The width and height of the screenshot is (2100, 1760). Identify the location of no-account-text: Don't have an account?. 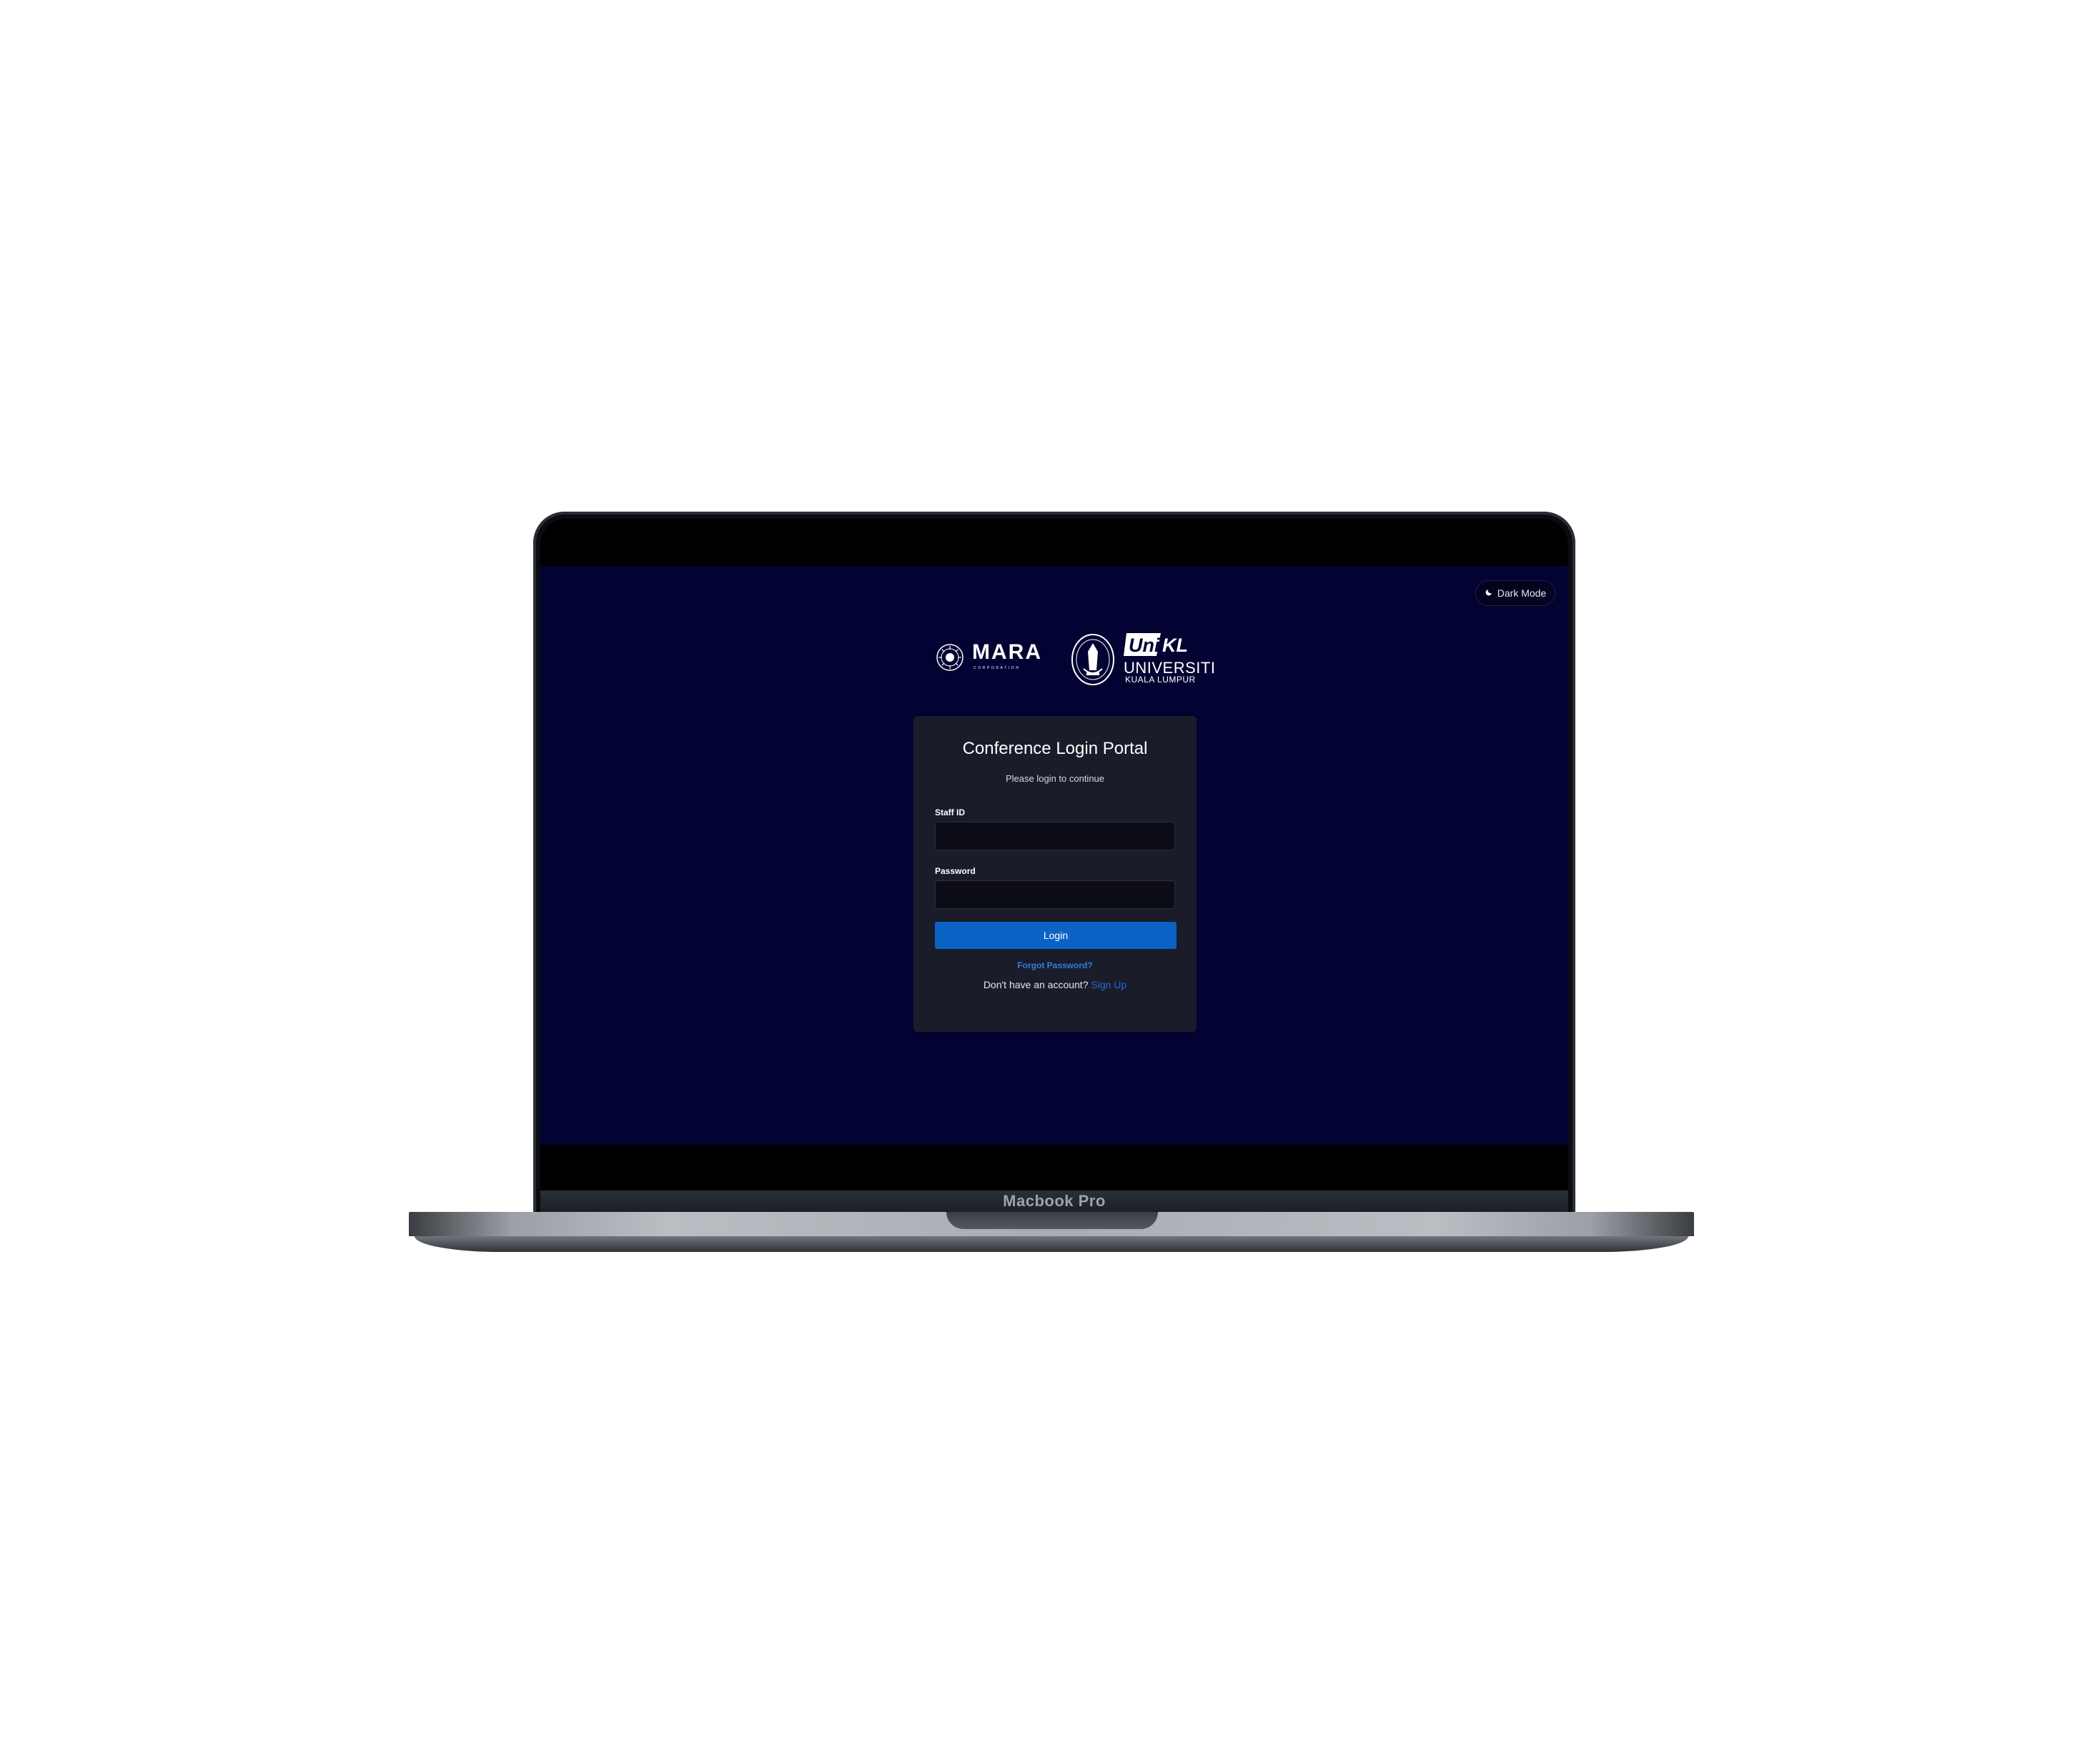
(1036, 984).